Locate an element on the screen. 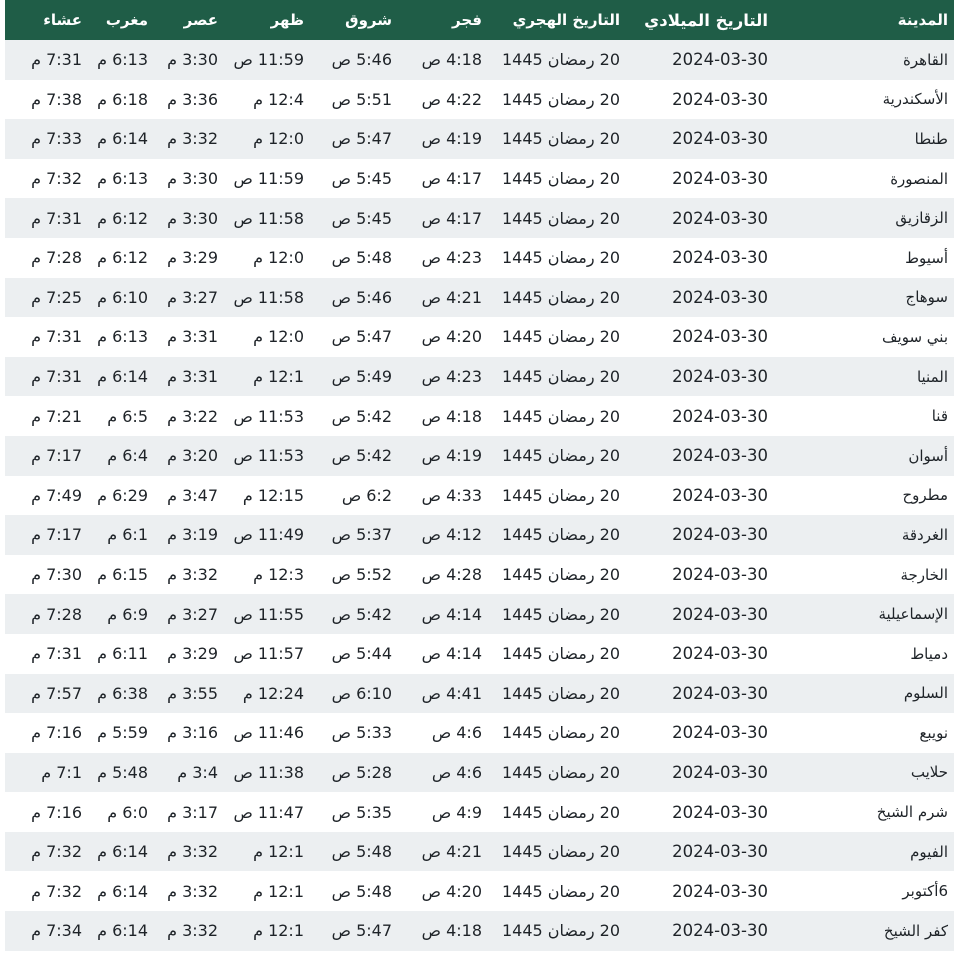 This screenshot has height=953, width=954. cell-shuruq: 5:48 ص is located at coordinates (361, 852).